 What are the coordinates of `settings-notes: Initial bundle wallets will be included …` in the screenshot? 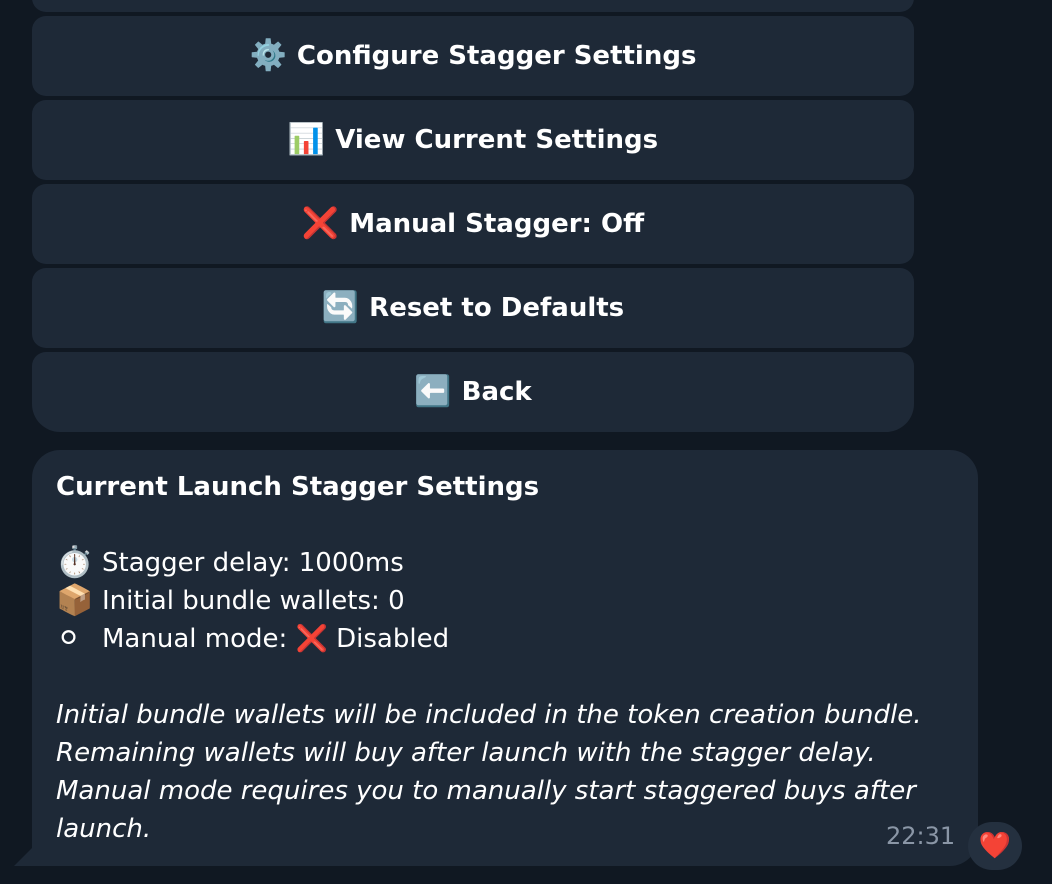 It's located at (496, 772).